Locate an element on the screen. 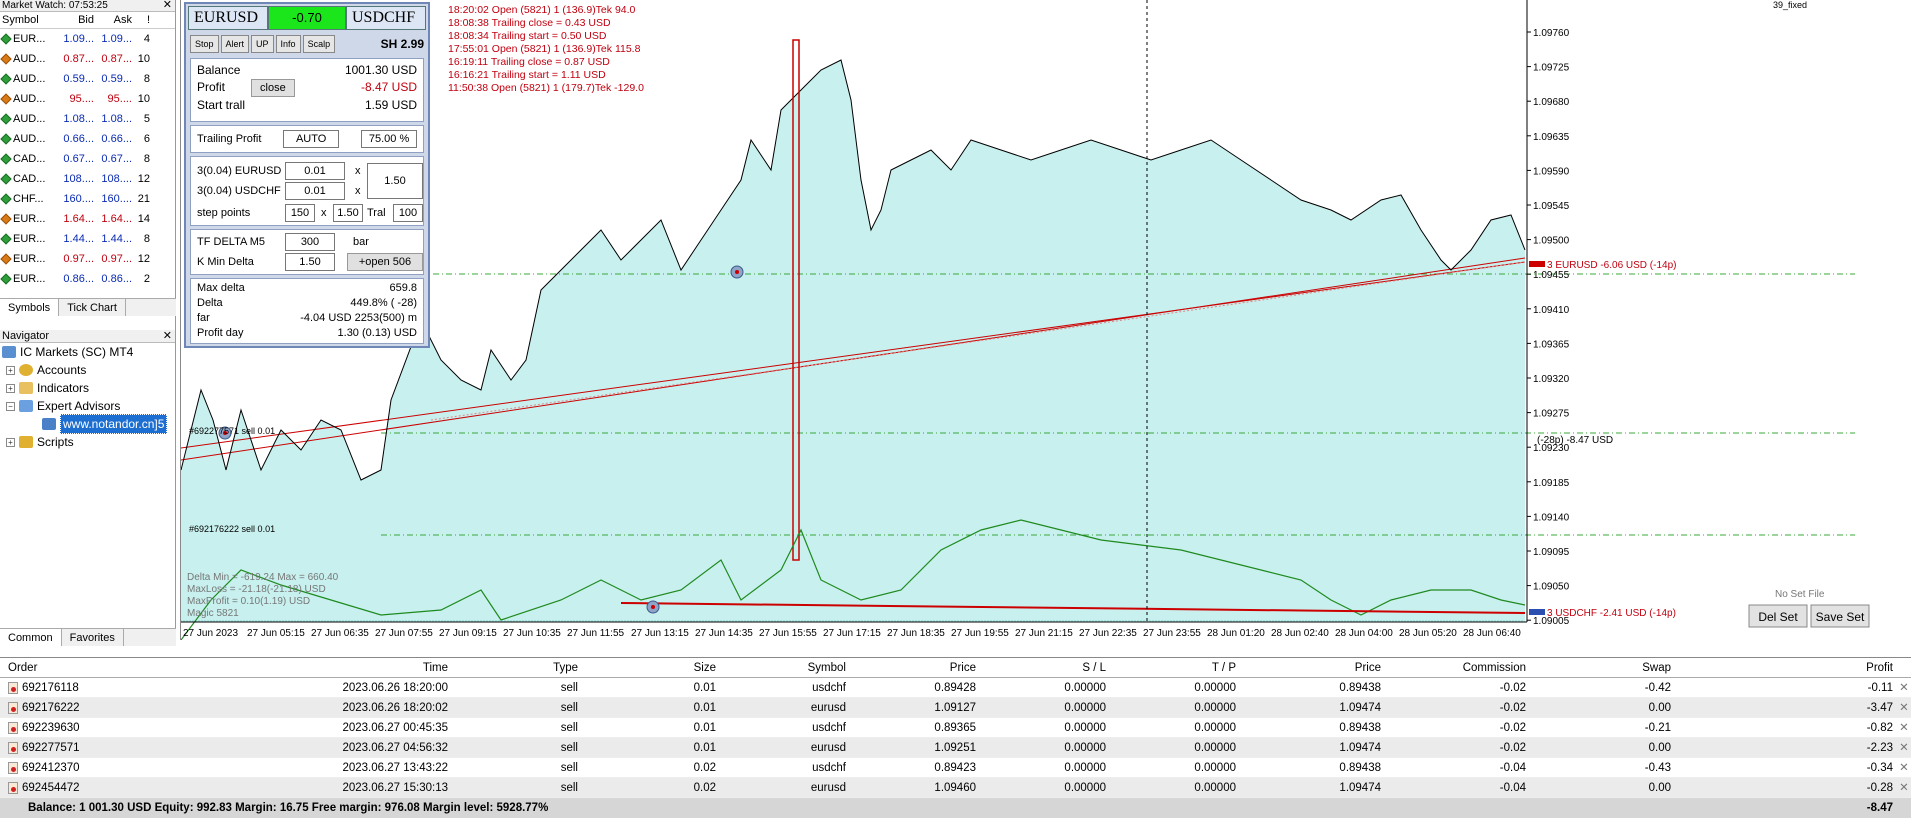  multiplier-input: 1.50 is located at coordinates (395, 181).